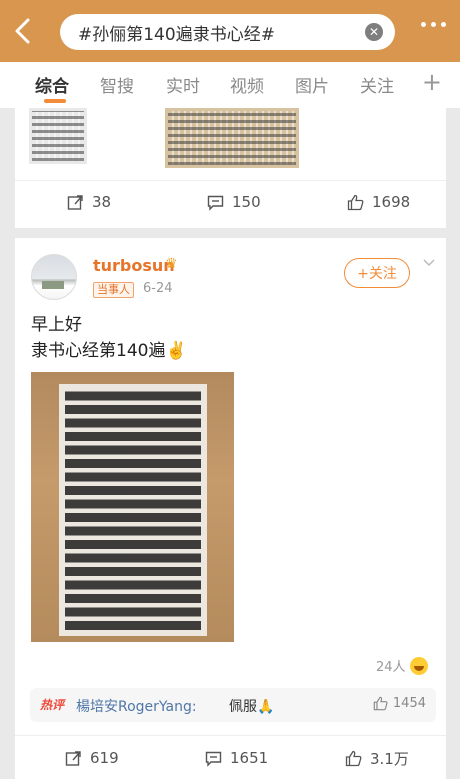  I want to click on like-count: 3.1万, so click(389, 758).